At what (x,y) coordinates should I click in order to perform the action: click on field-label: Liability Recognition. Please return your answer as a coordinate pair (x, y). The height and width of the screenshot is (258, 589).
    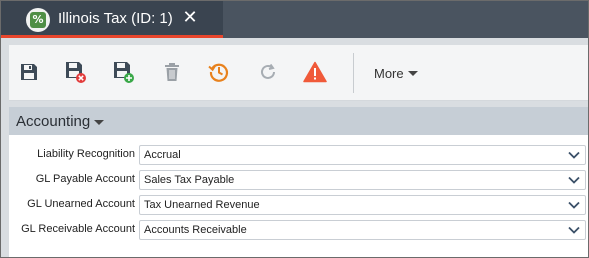
    Looking at the image, I should click on (86, 154).